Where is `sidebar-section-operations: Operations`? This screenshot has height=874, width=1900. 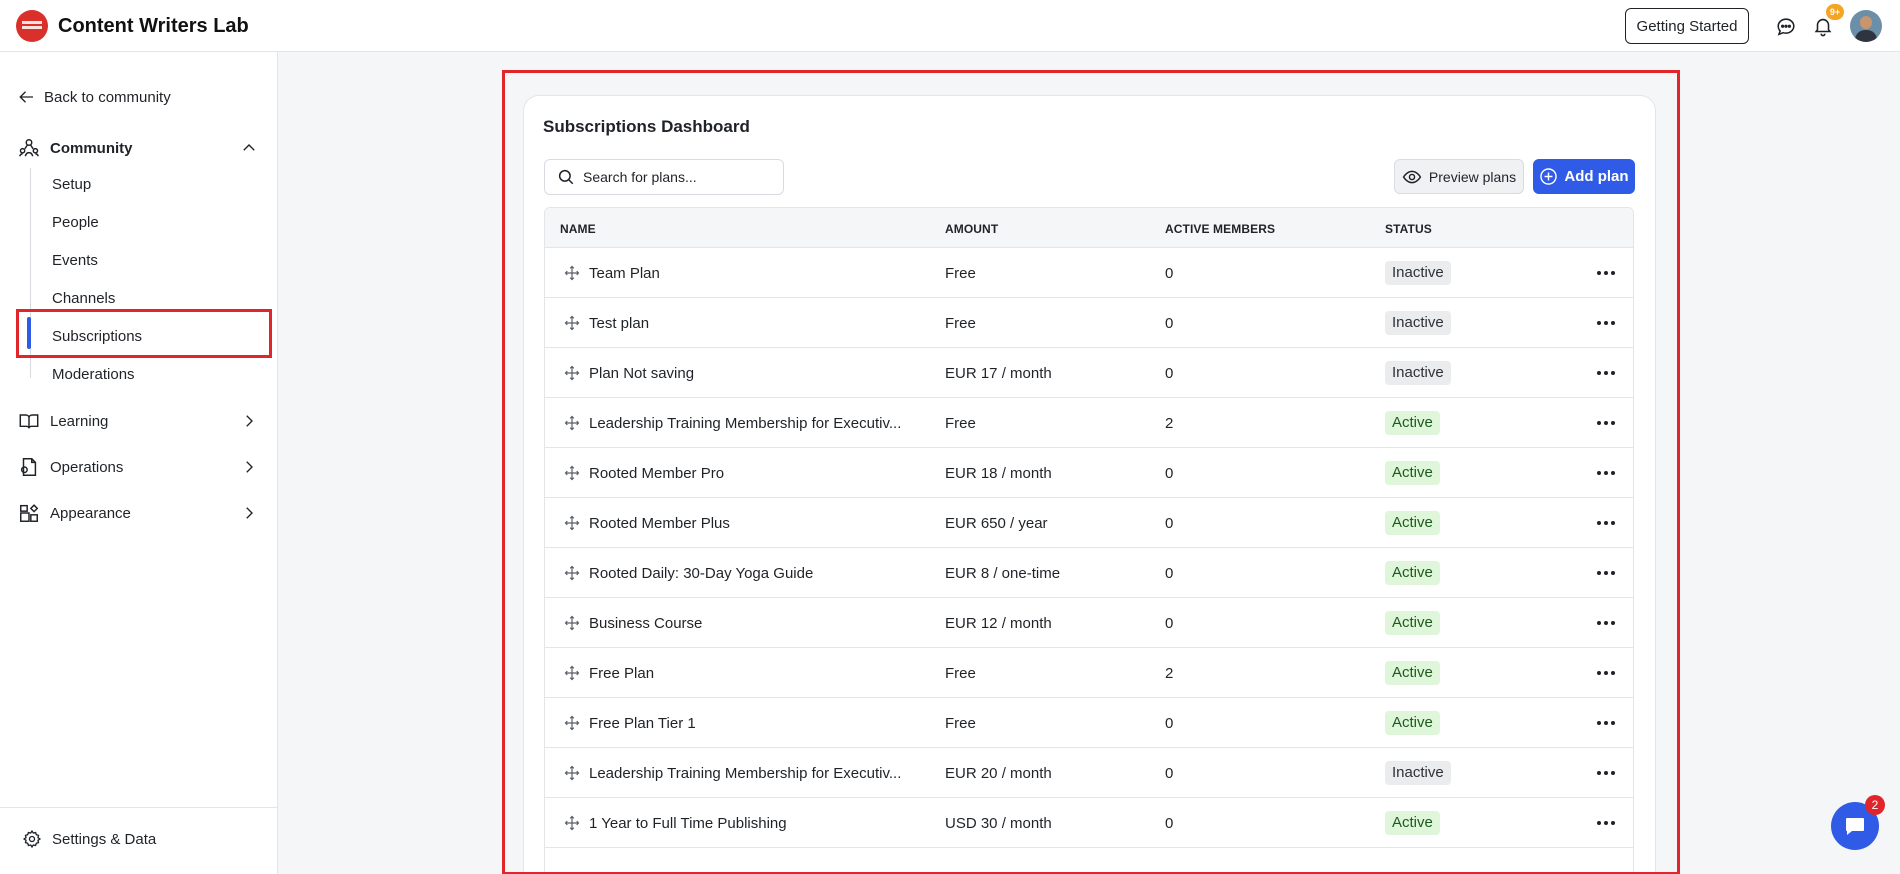 sidebar-section-operations: Operations is located at coordinates (138, 467).